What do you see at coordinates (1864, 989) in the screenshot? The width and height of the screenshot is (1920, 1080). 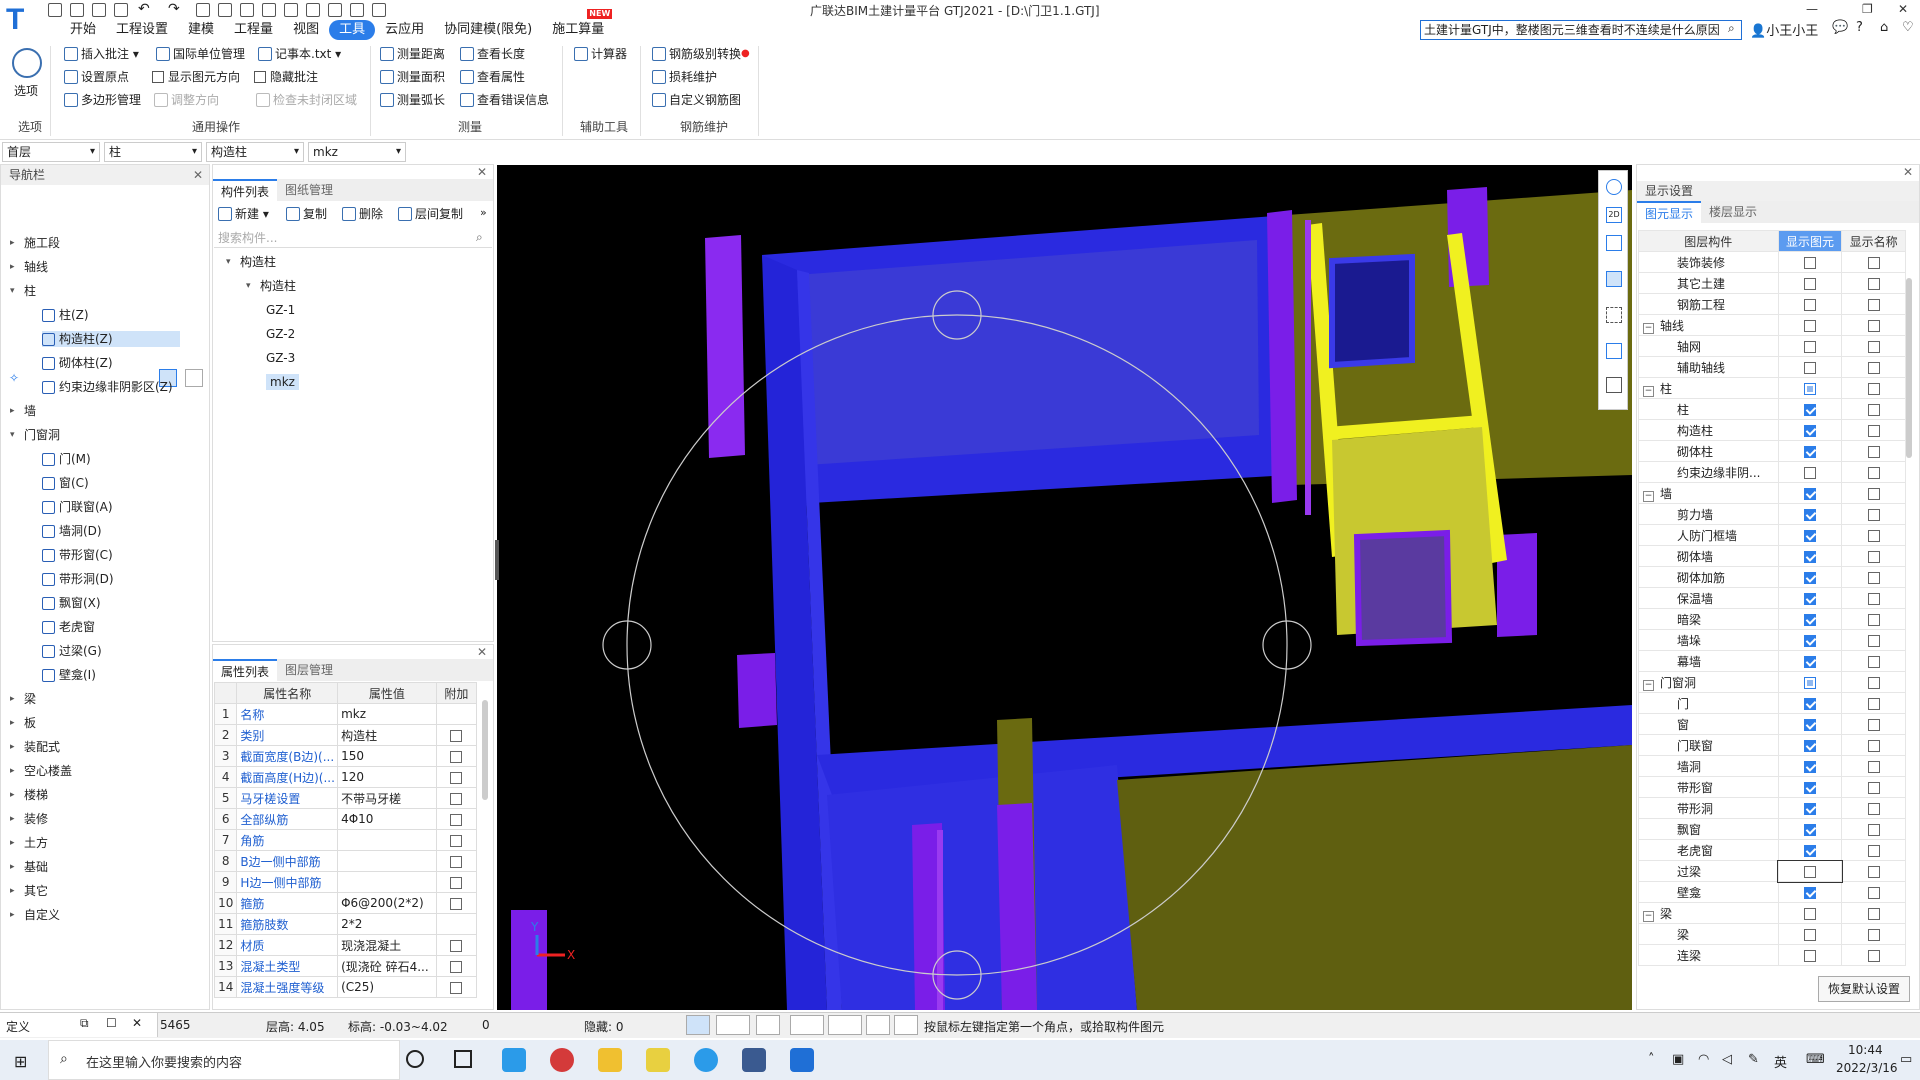 I see `restore-default-button: 恢复默认设置` at bounding box center [1864, 989].